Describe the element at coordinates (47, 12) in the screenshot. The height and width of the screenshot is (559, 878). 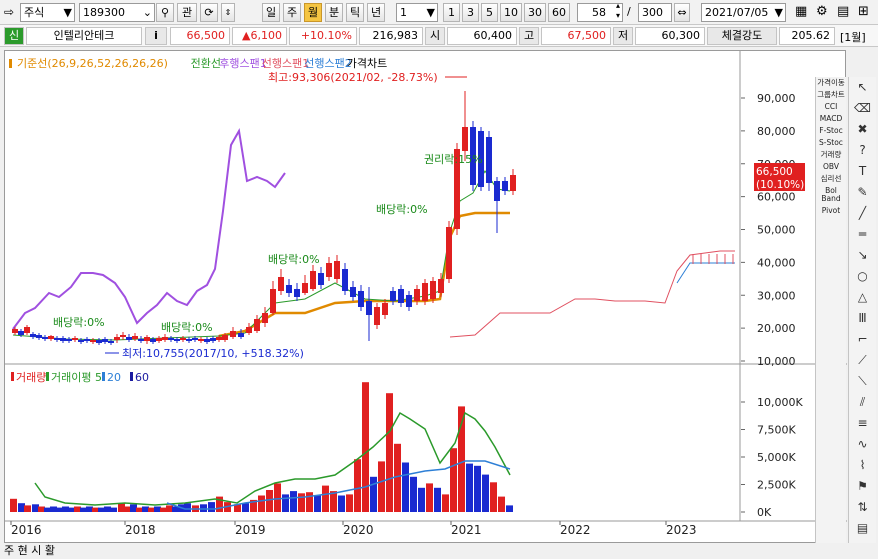
I see `market-select: 주식 ▼` at that location.